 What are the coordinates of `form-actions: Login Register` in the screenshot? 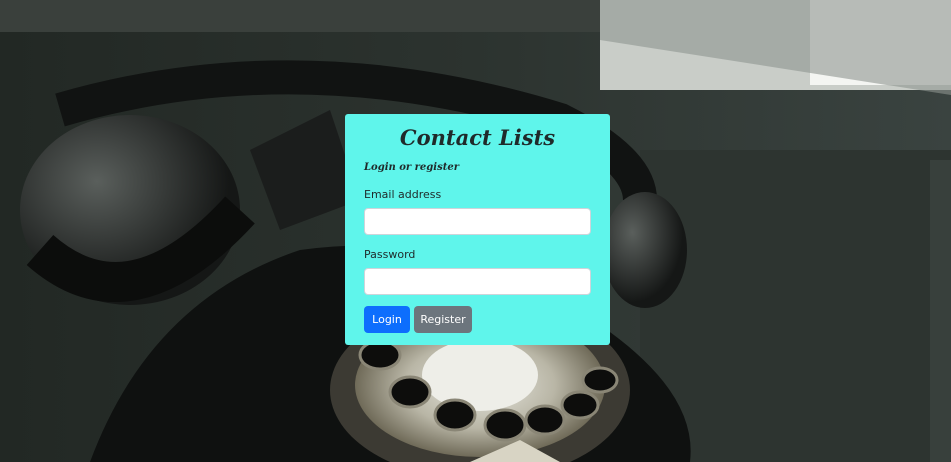 It's located at (477, 319).